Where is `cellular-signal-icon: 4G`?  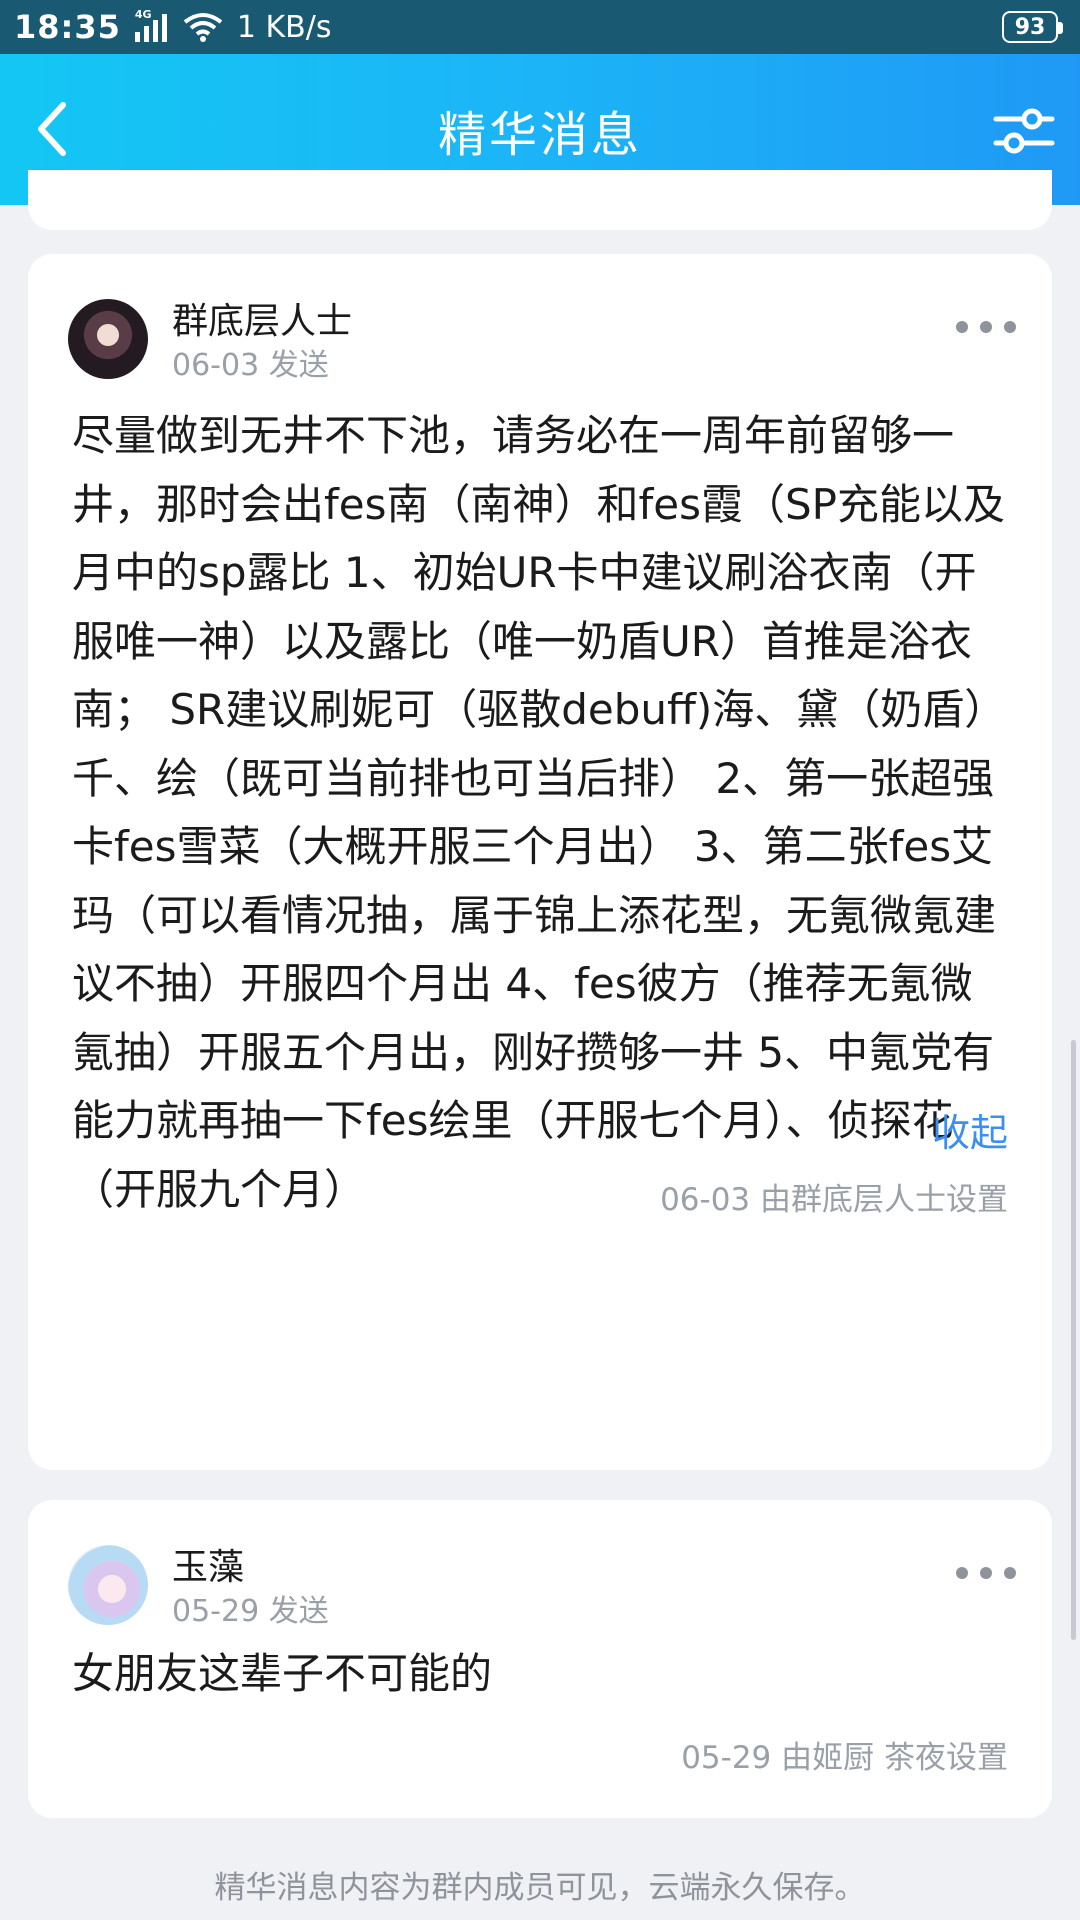 cellular-signal-icon: 4G is located at coordinates (151, 25).